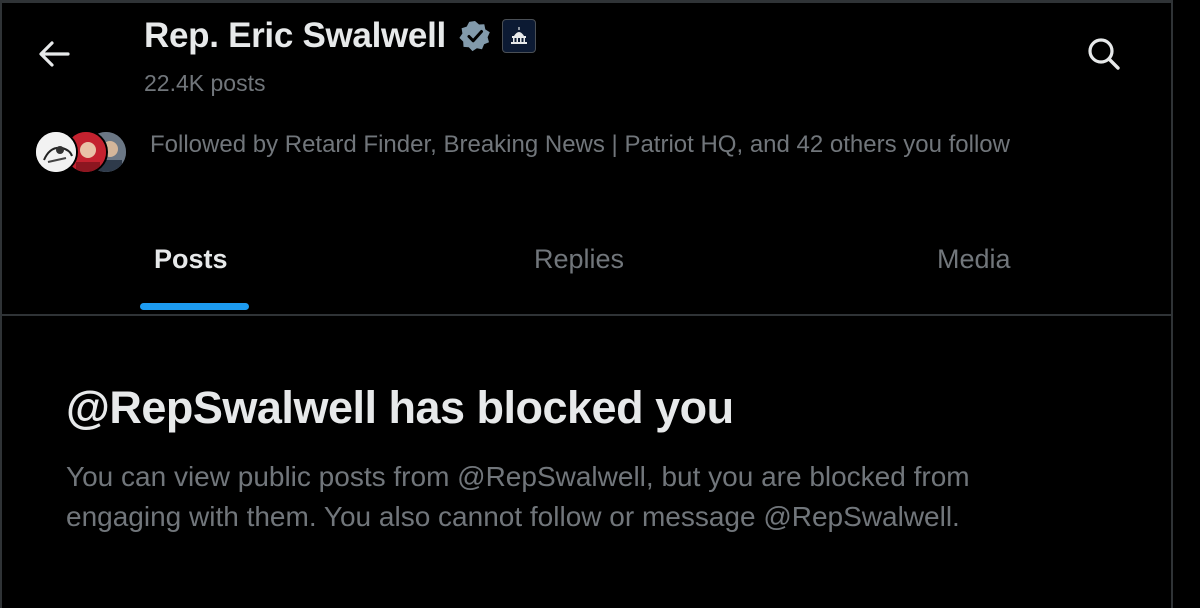 Image resolution: width=1200 pixels, height=608 pixels. What do you see at coordinates (194, 306) in the screenshot?
I see `active-tab-indicator` at bounding box center [194, 306].